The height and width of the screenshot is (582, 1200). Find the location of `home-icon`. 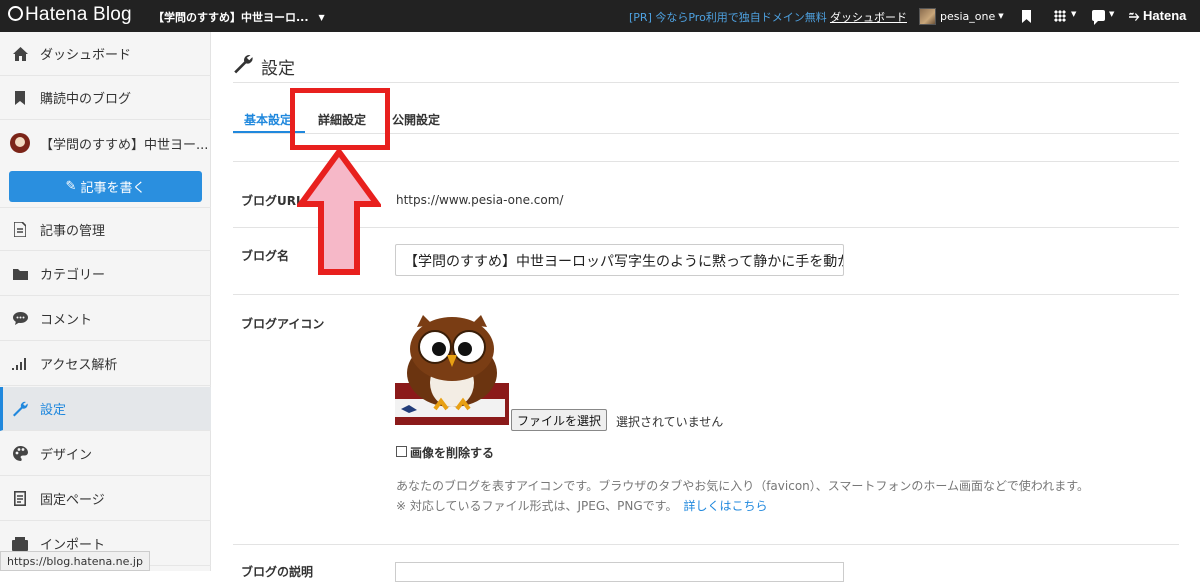

home-icon is located at coordinates (20, 54).